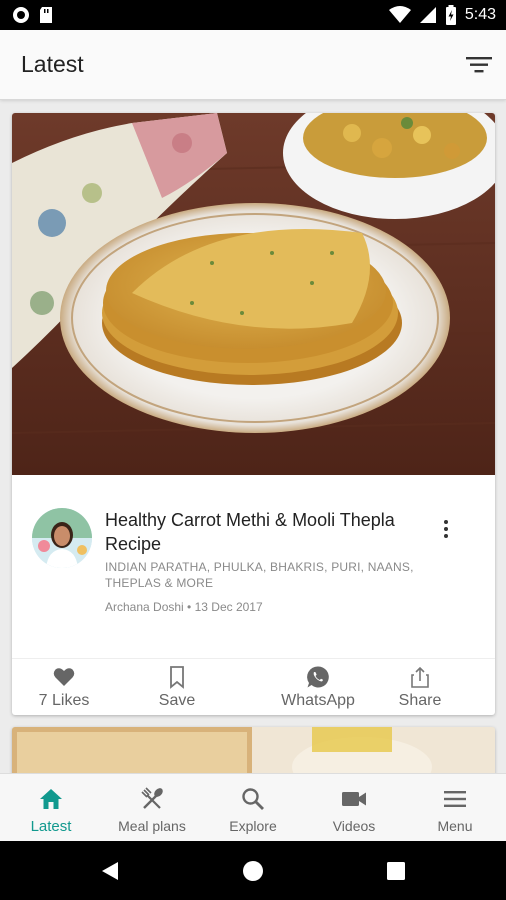 The height and width of the screenshot is (900, 506). I want to click on circle-notification-icon, so click(21, 15).